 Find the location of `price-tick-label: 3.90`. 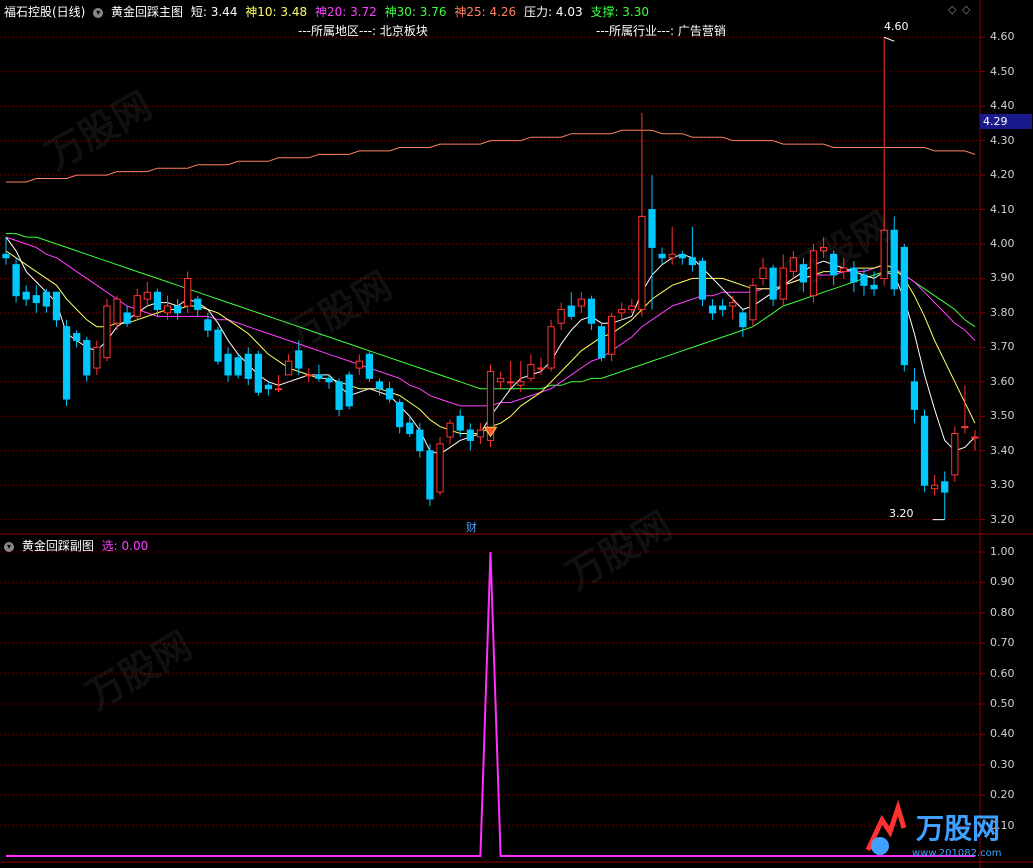

price-tick-label: 3.90 is located at coordinates (1002, 278).